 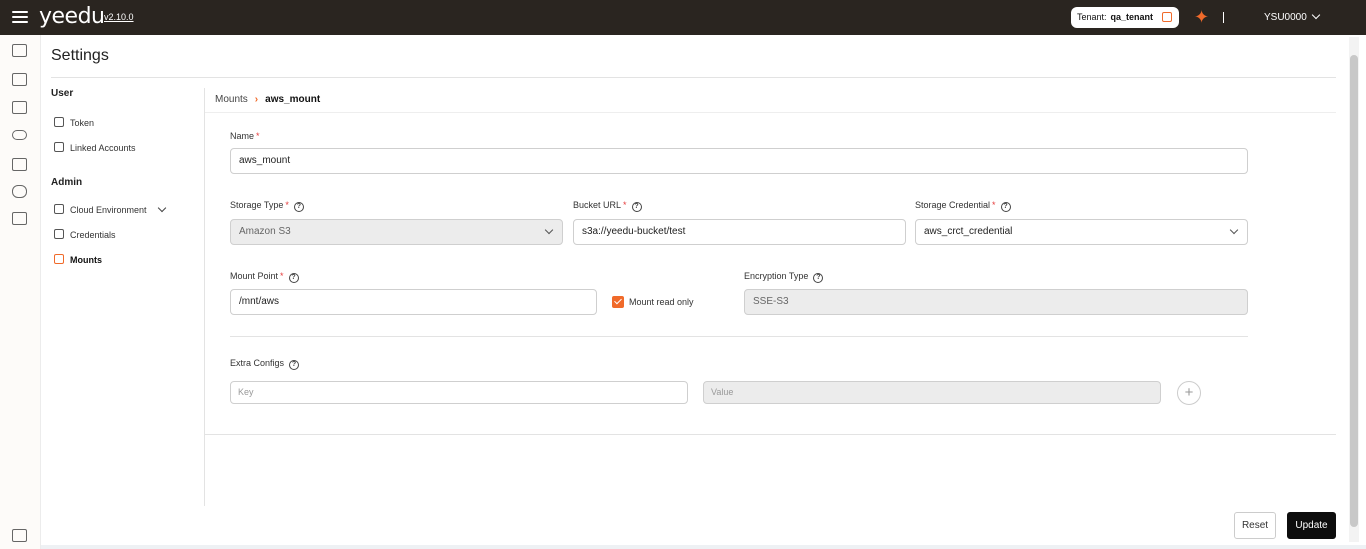 What do you see at coordinates (59, 209) in the screenshot?
I see `cloud-icon` at bounding box center [59, 209].